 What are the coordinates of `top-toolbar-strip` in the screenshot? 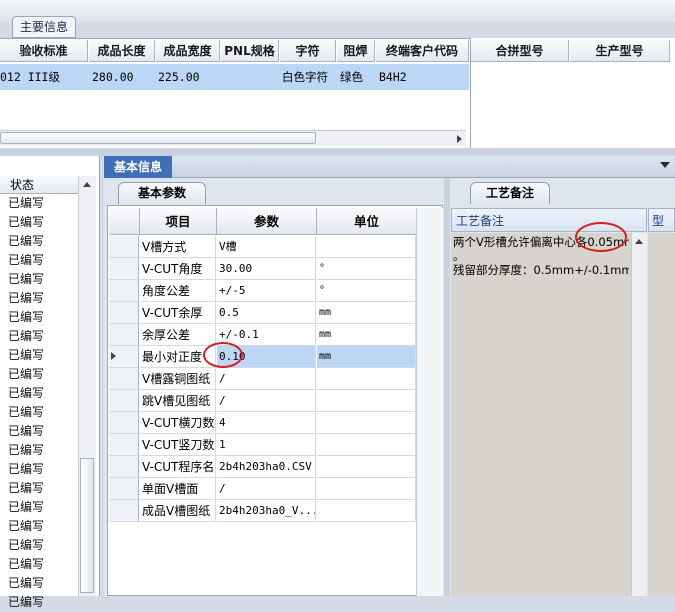 It's located at (337, 11).